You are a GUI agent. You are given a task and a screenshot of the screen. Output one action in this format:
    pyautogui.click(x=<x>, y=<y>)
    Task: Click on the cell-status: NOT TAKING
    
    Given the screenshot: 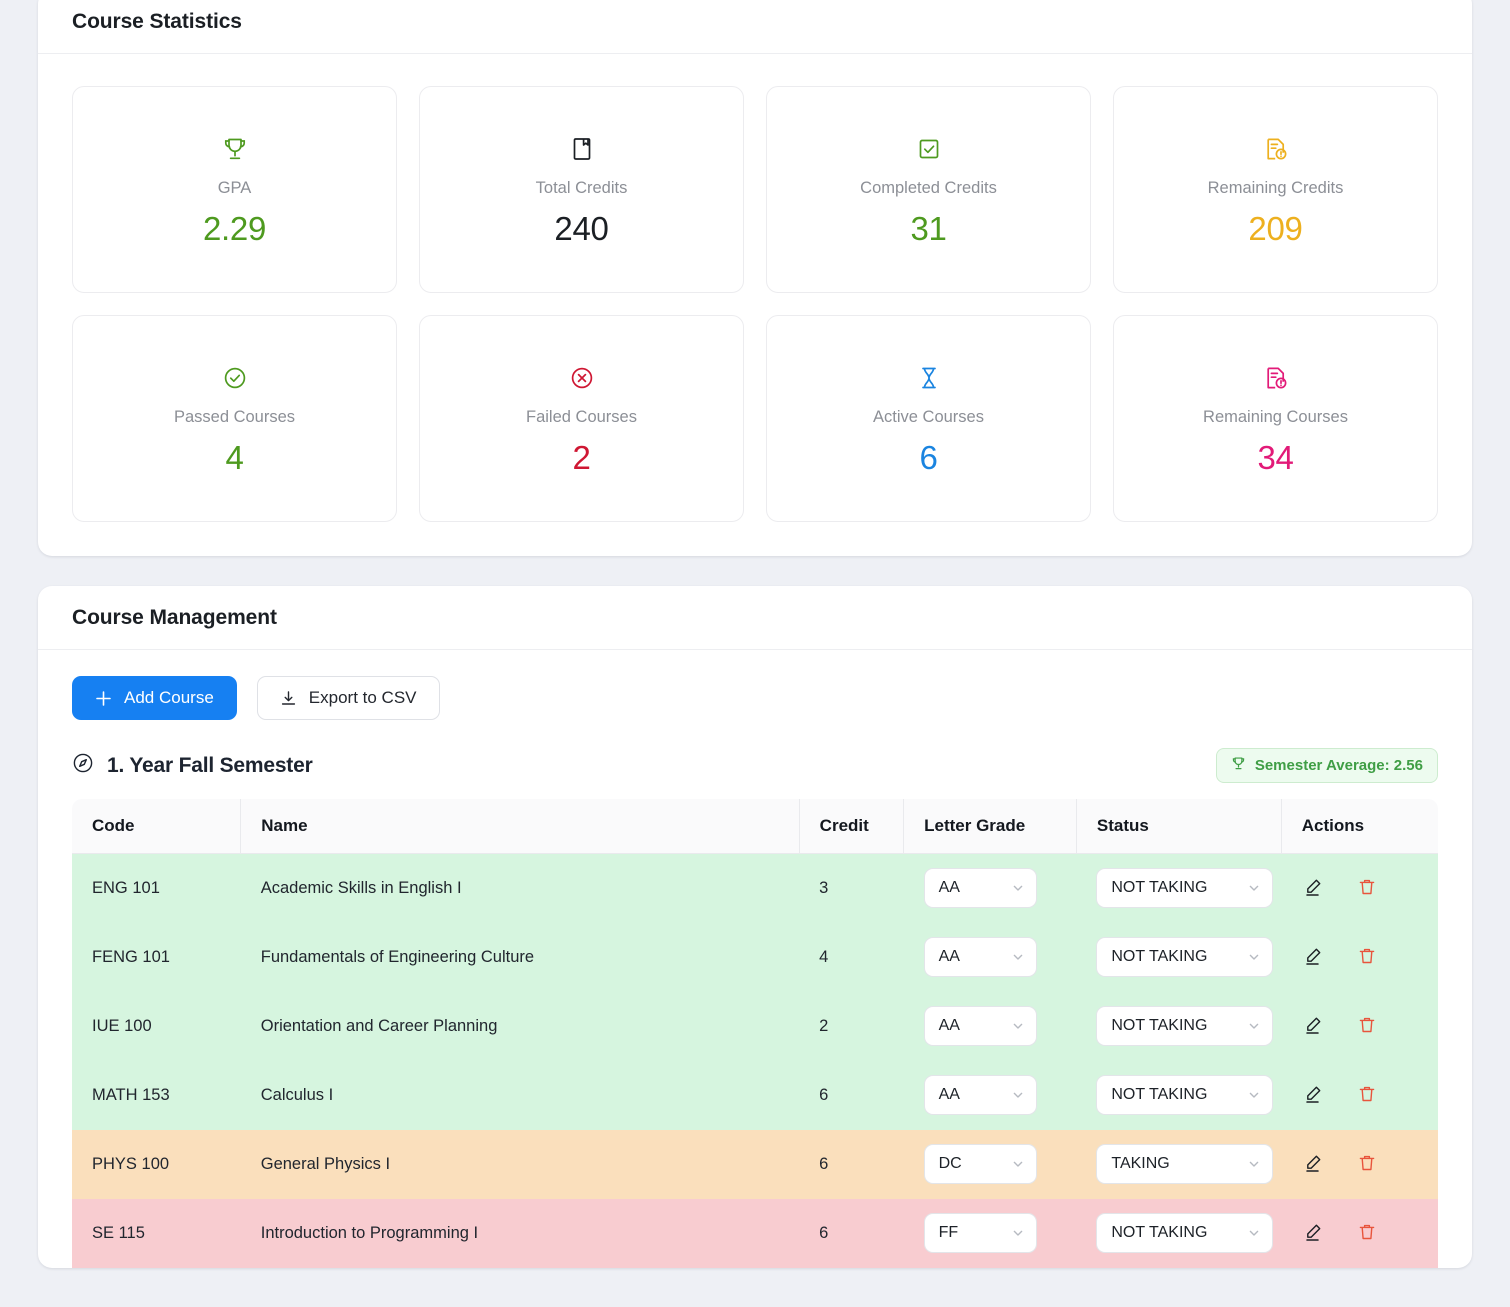 What is the action you would take?
    pyautogui.click(x=1178, y=1026)
    